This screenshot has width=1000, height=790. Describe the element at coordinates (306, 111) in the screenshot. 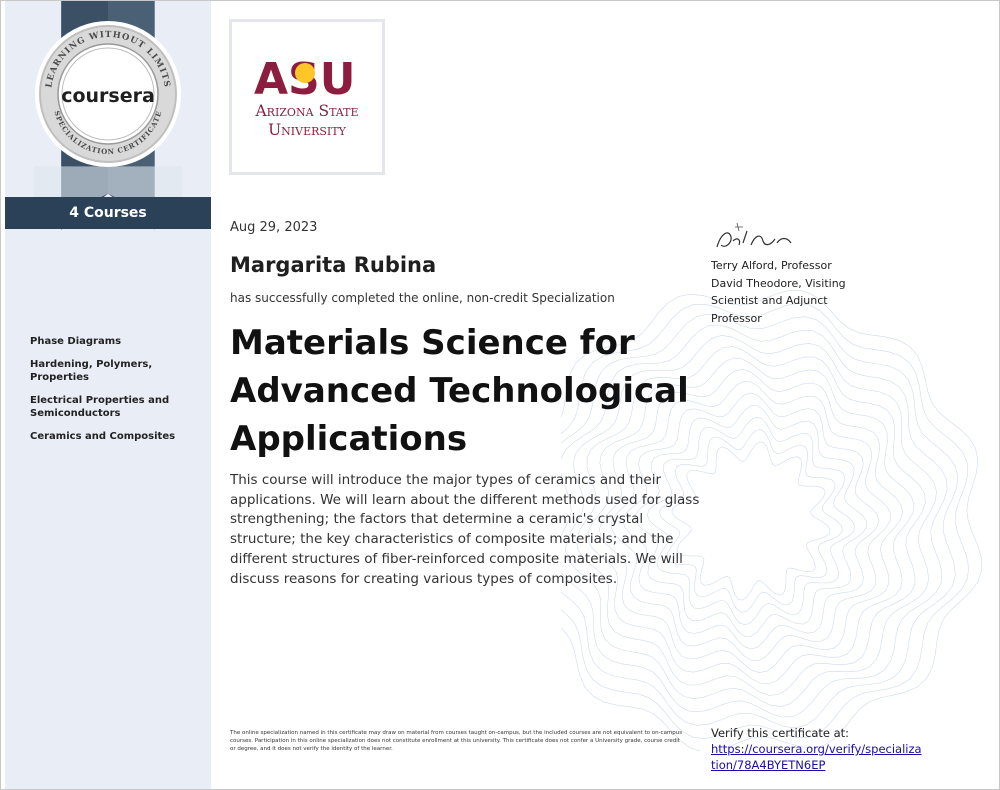

I see `logo-line-1: Arizona State` at that location.